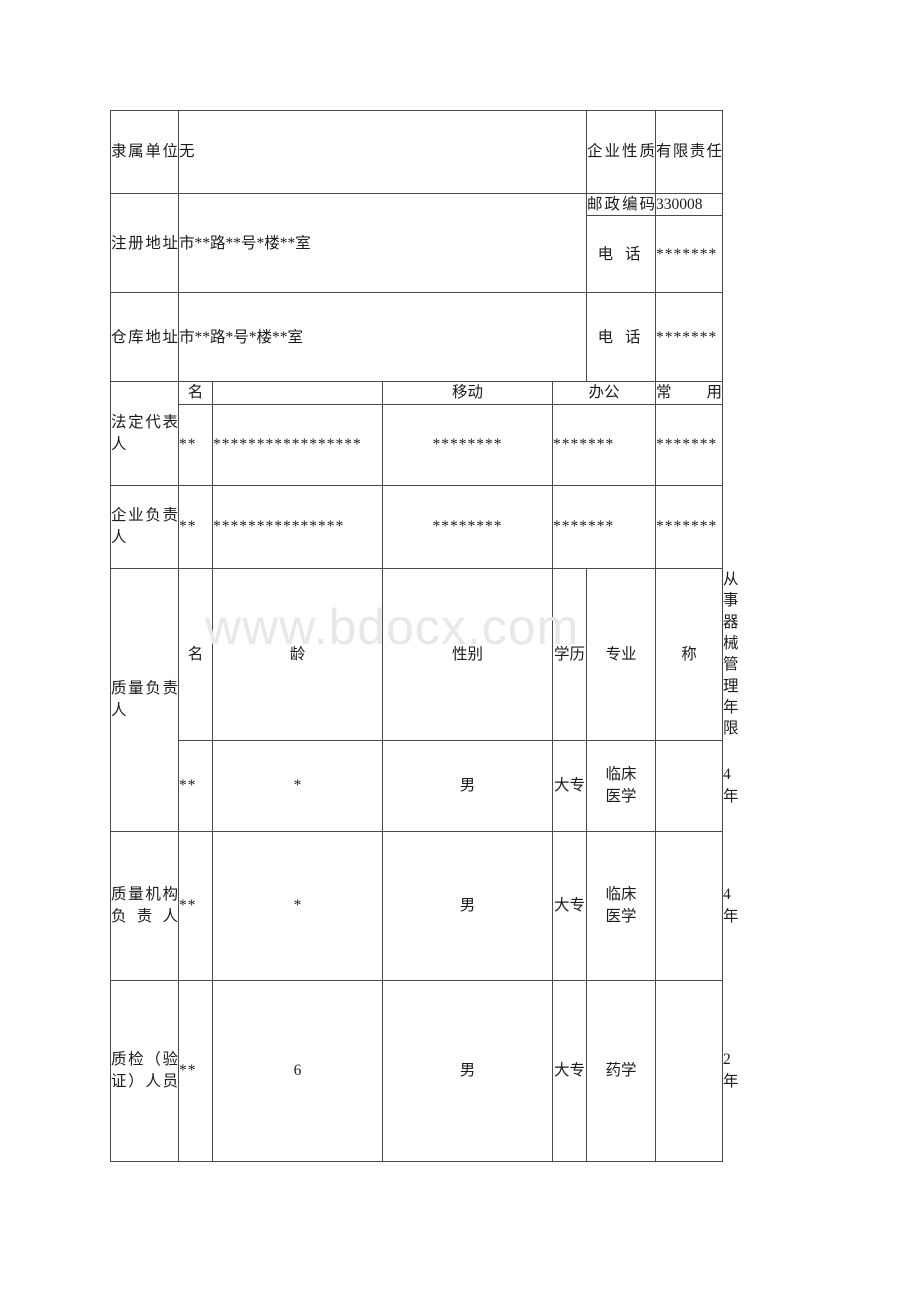  Describe the element at coordinates (621, 152) in the screenshot. I see `label-enterprise-nature: 企业性质` at that location.